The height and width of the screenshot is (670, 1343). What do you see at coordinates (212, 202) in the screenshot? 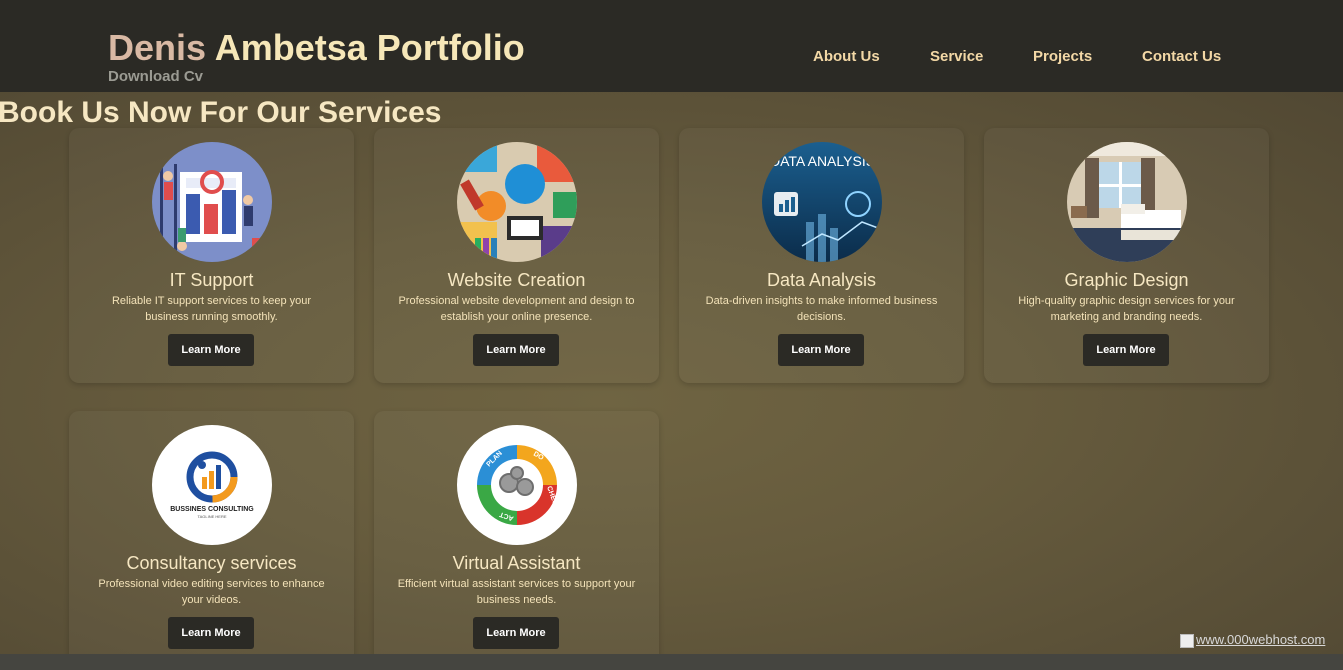
I see `it-support-illustration-icon` at bounding box center [212, 202].